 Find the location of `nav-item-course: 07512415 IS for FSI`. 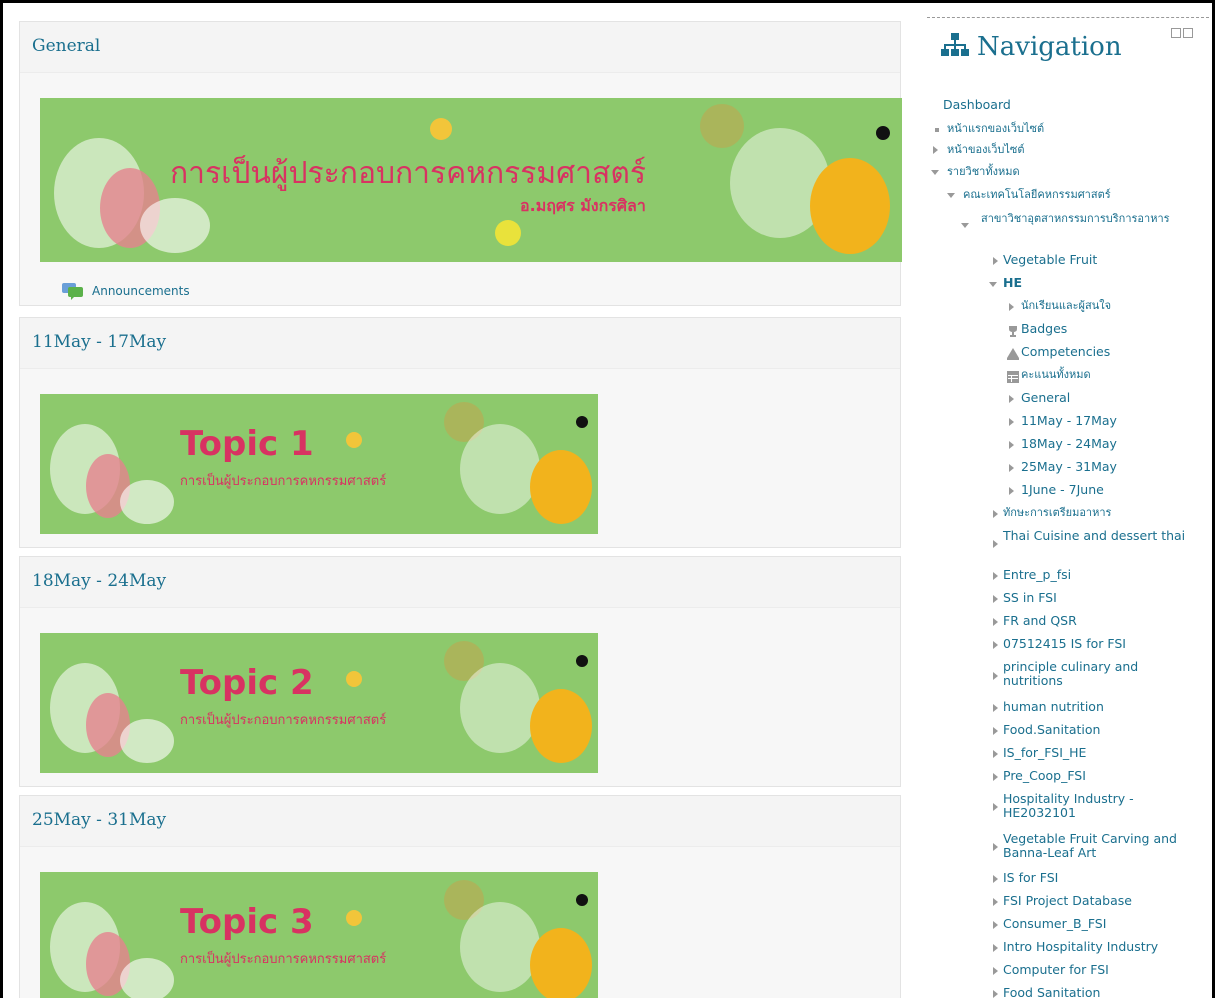

nav-item-course: 07512415 IS for FSI is located at coordinates (1064, 644).